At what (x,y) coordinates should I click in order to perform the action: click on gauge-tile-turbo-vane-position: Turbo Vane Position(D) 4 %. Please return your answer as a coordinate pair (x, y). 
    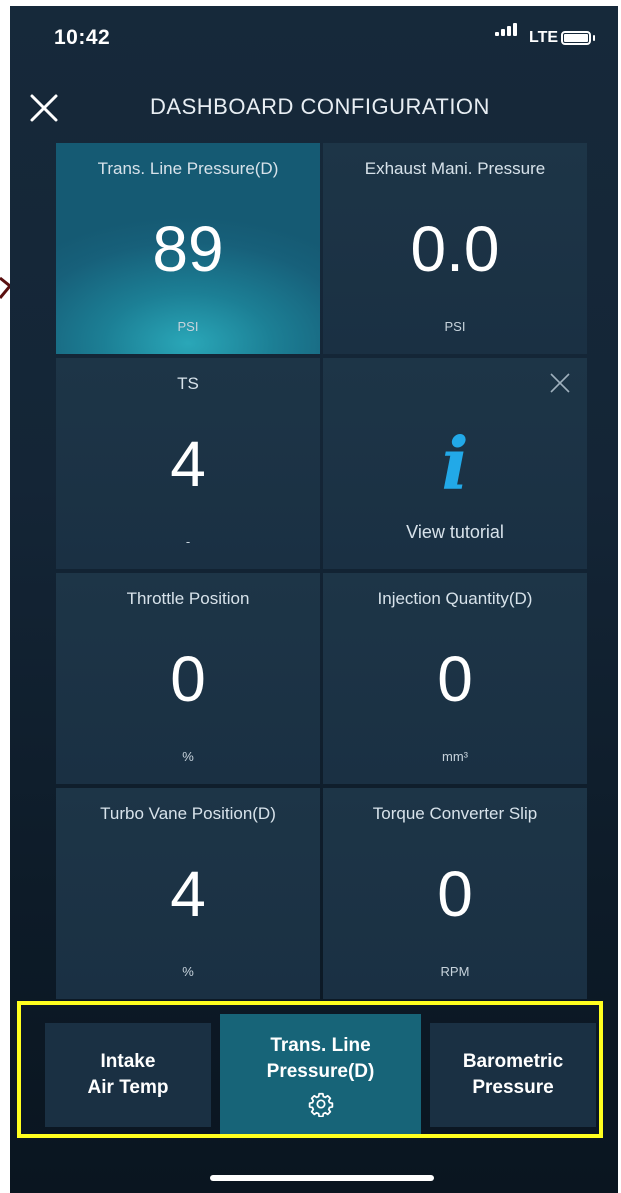
    Looking at the image, I should click on (188, 893).